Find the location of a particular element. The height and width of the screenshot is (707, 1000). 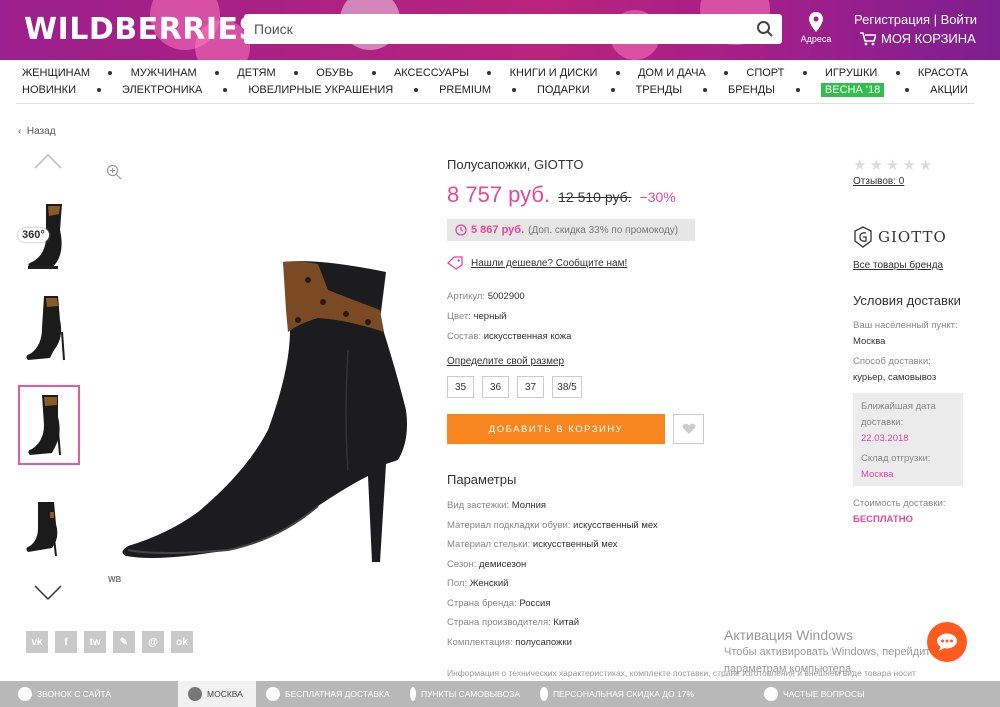

locality-value: Москва is located at coordinates (909, 342).